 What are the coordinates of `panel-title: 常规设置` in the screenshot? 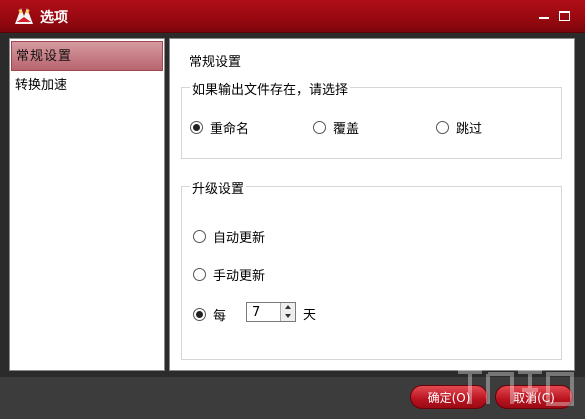 It's located at (215, 62).